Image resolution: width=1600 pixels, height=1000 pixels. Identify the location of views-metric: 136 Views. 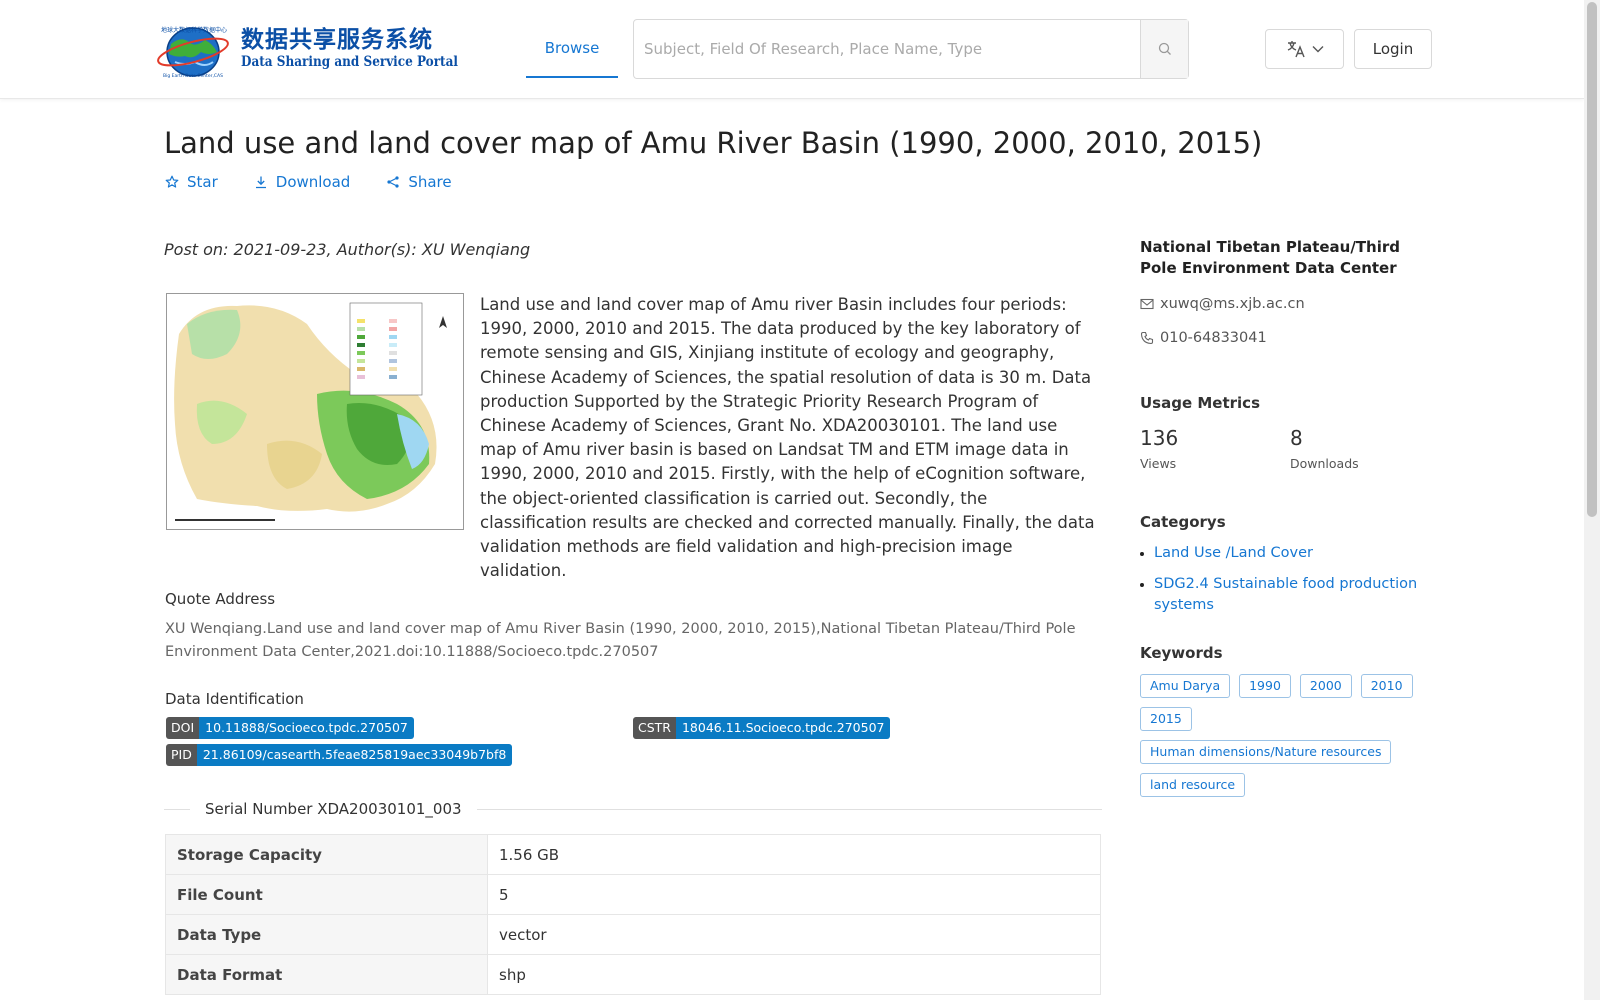
(1215, 448).